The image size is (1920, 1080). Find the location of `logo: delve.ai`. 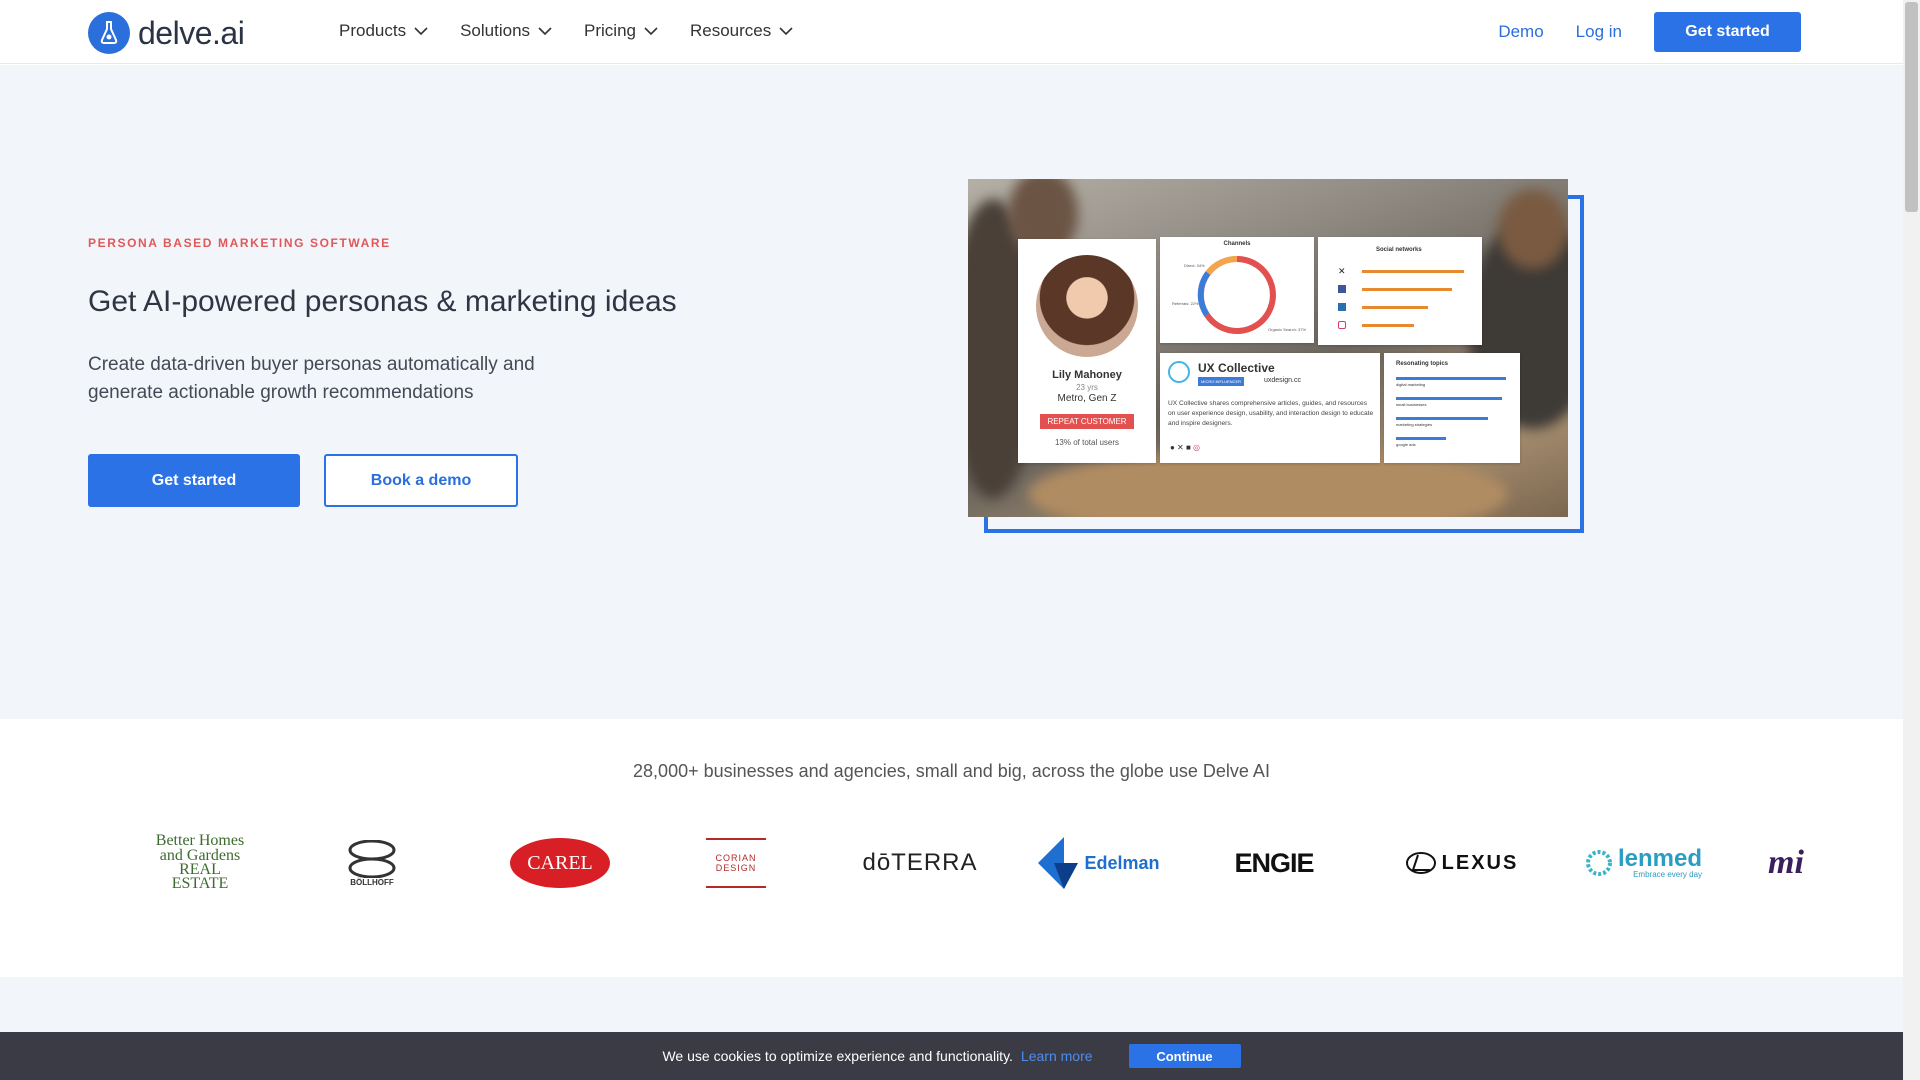

logo: delve.ai is located at coordinates (166, 33).